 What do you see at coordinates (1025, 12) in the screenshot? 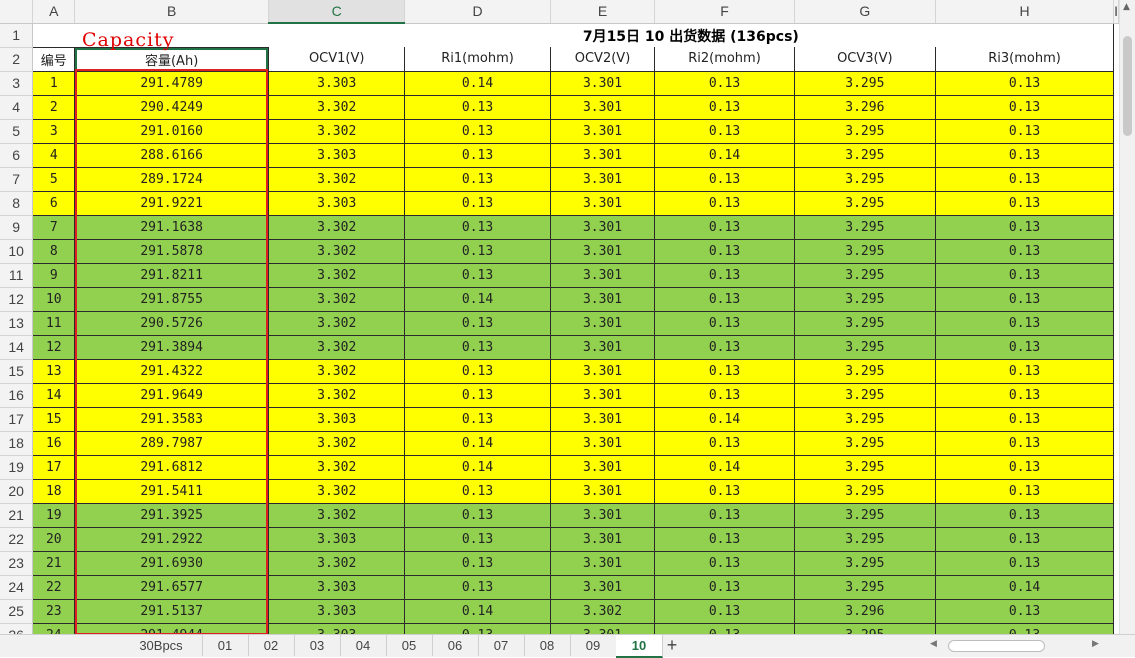
I see `column-header-h: H` at bounding box center [1025, 12].